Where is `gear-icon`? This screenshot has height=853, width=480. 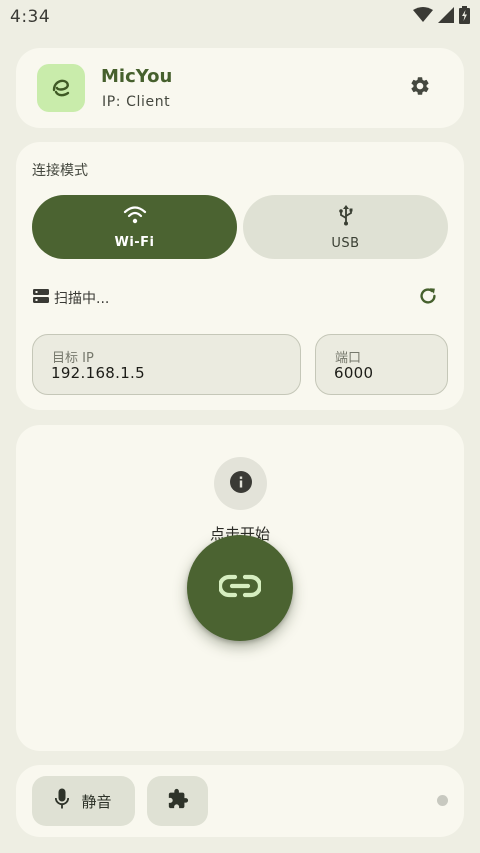
gear-icon is located at coordinates (420, 88).